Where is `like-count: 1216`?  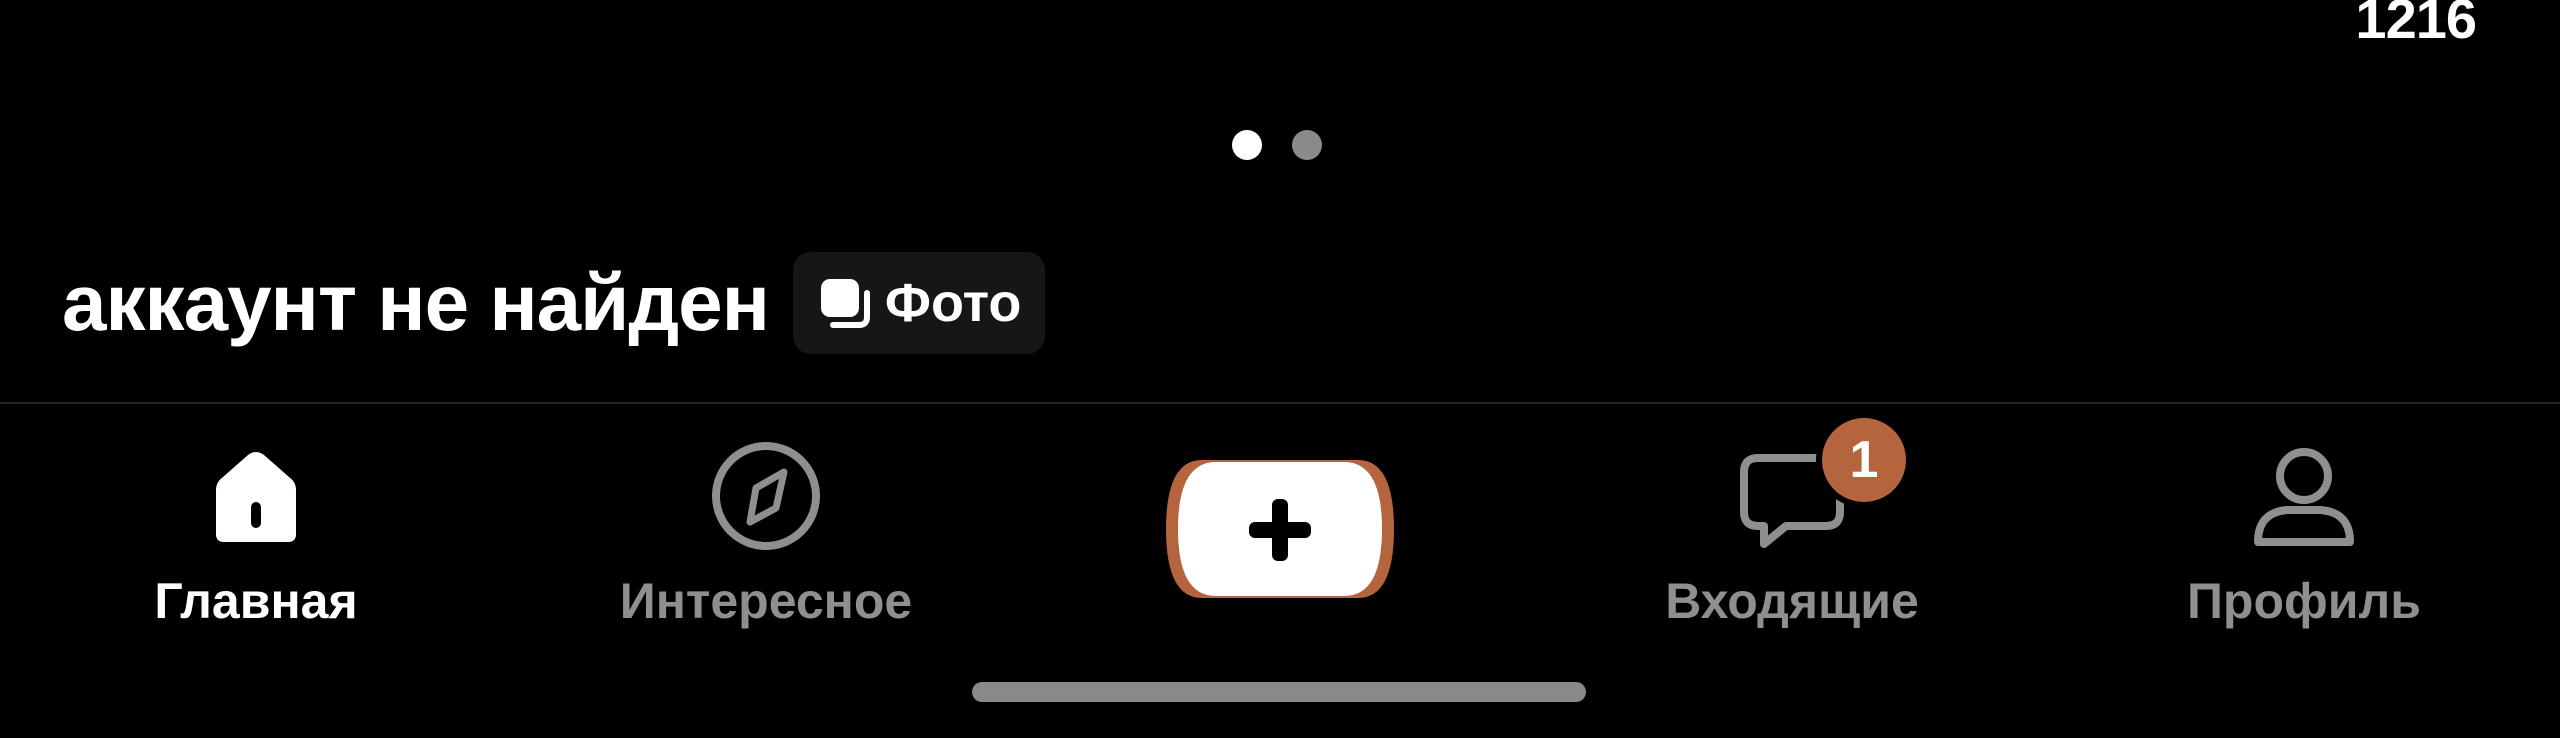
like-count: 1216 is located at coordinates (2416, 25).